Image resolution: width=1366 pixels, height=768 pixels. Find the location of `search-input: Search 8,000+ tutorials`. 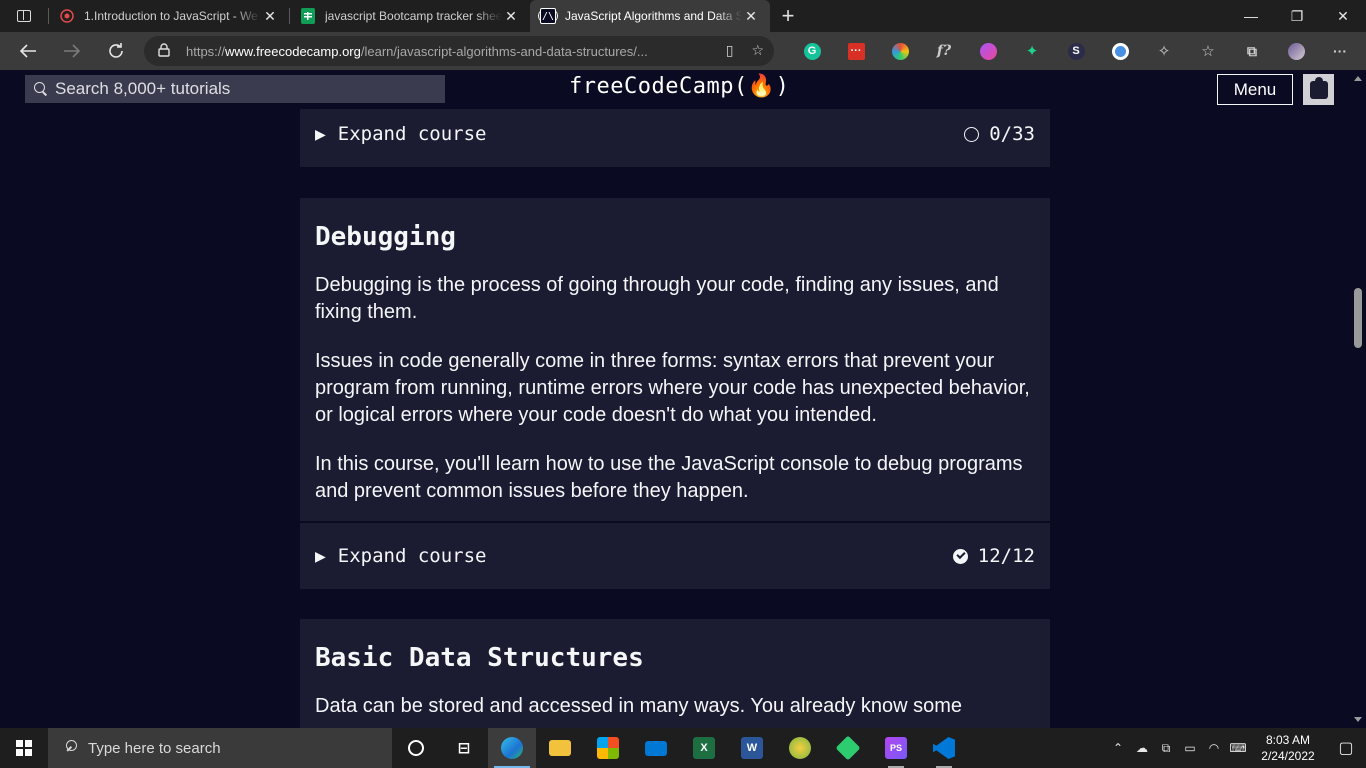

search-input: Search 8,000+ tutorials is located at coordinates (235, 89).